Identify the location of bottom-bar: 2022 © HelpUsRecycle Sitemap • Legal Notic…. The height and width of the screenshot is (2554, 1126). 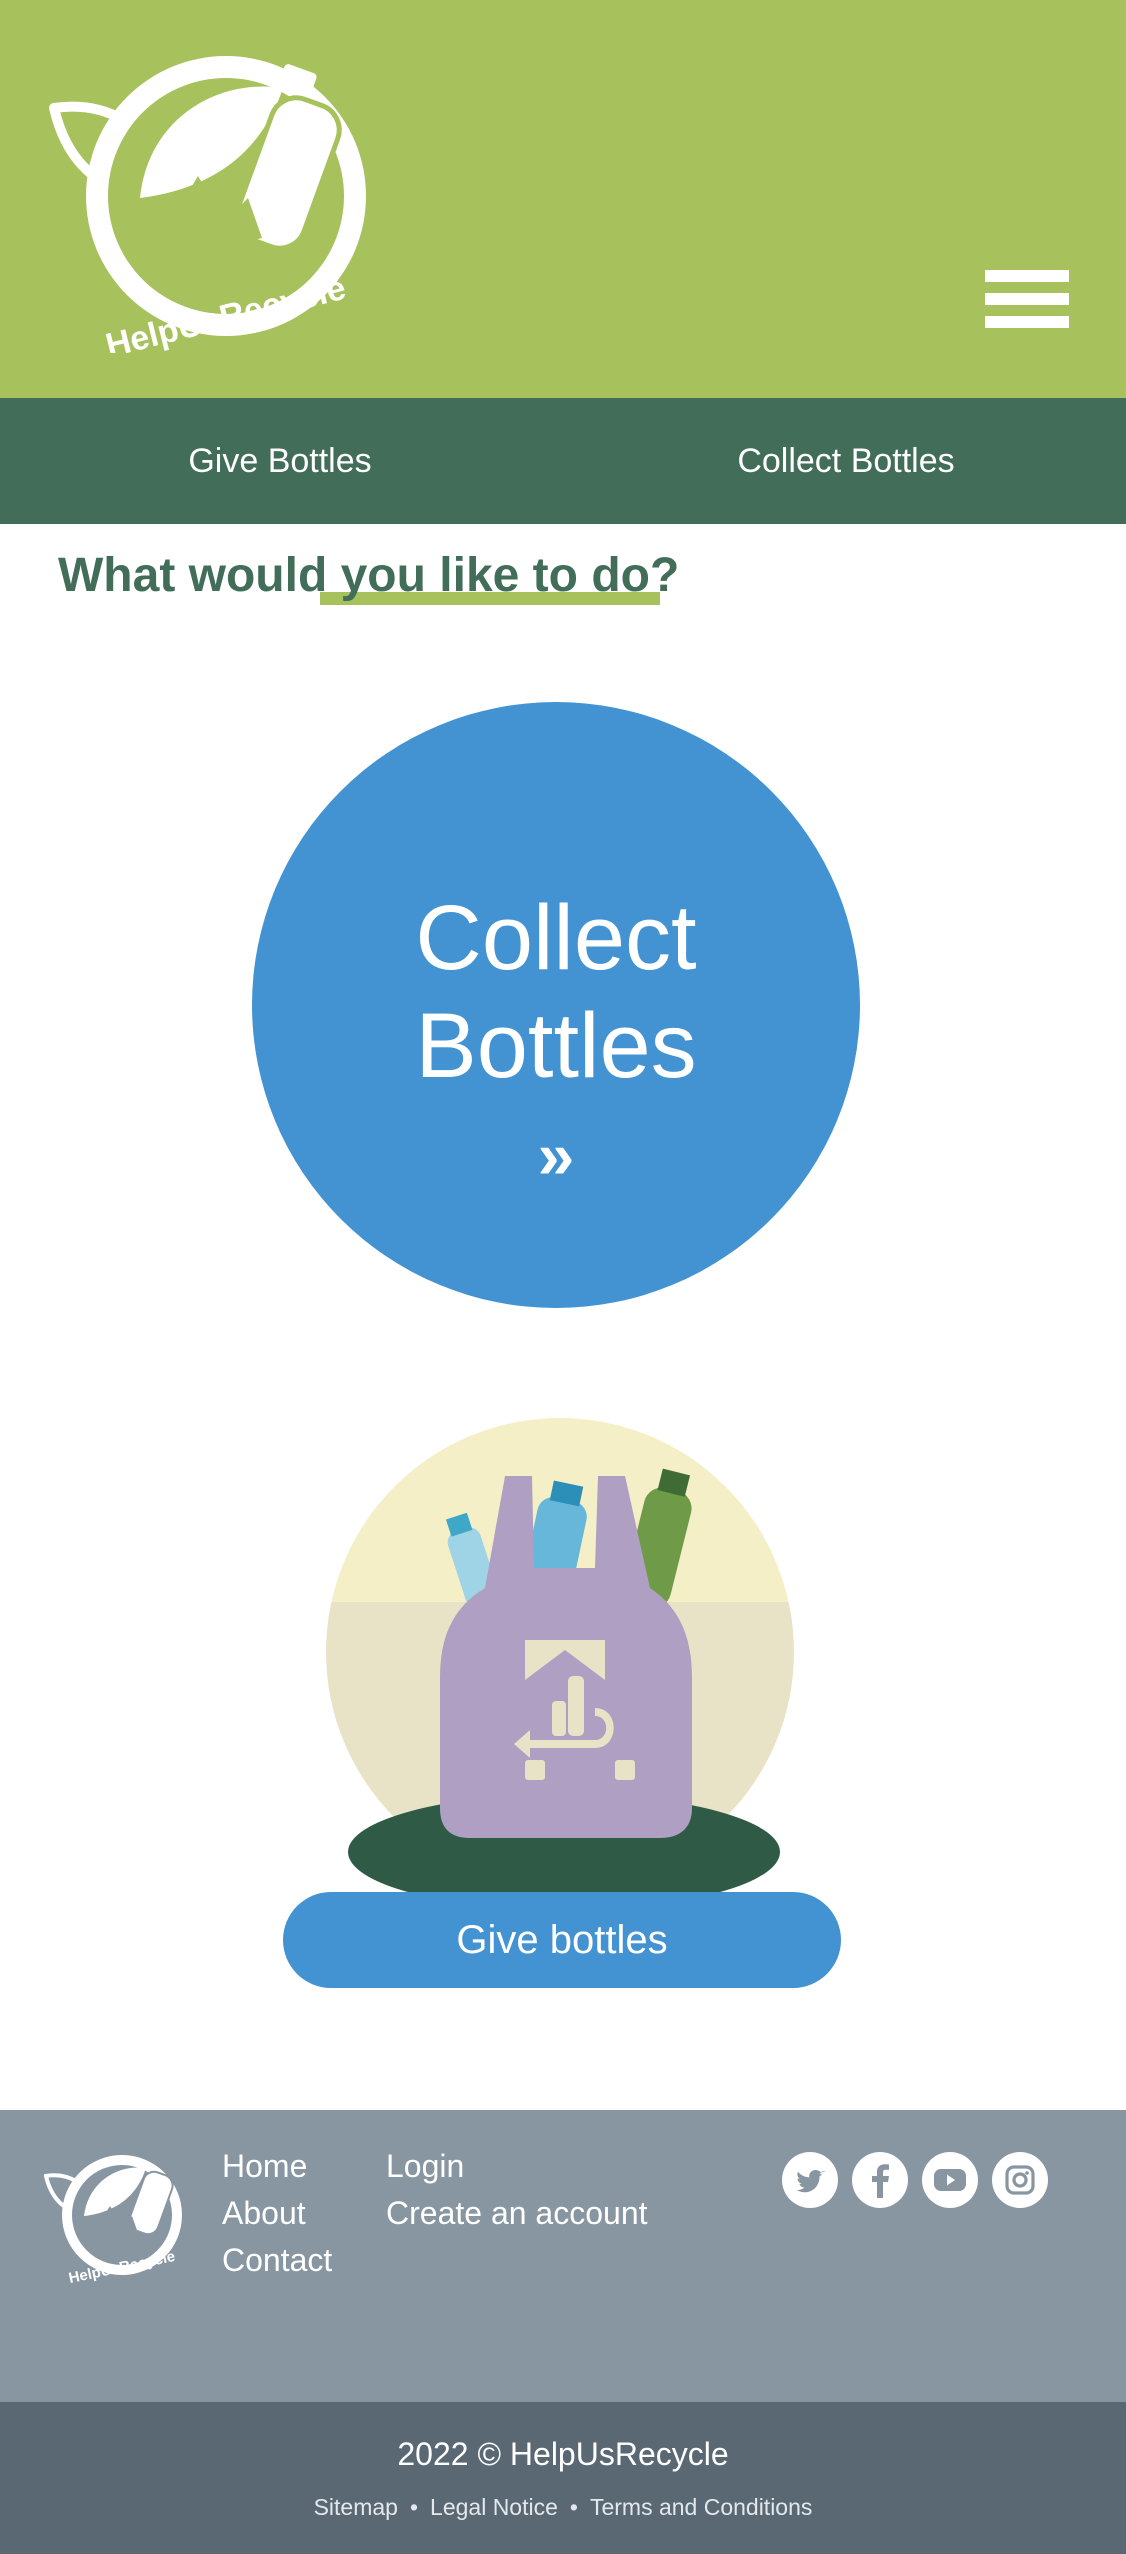
(563, 2478).